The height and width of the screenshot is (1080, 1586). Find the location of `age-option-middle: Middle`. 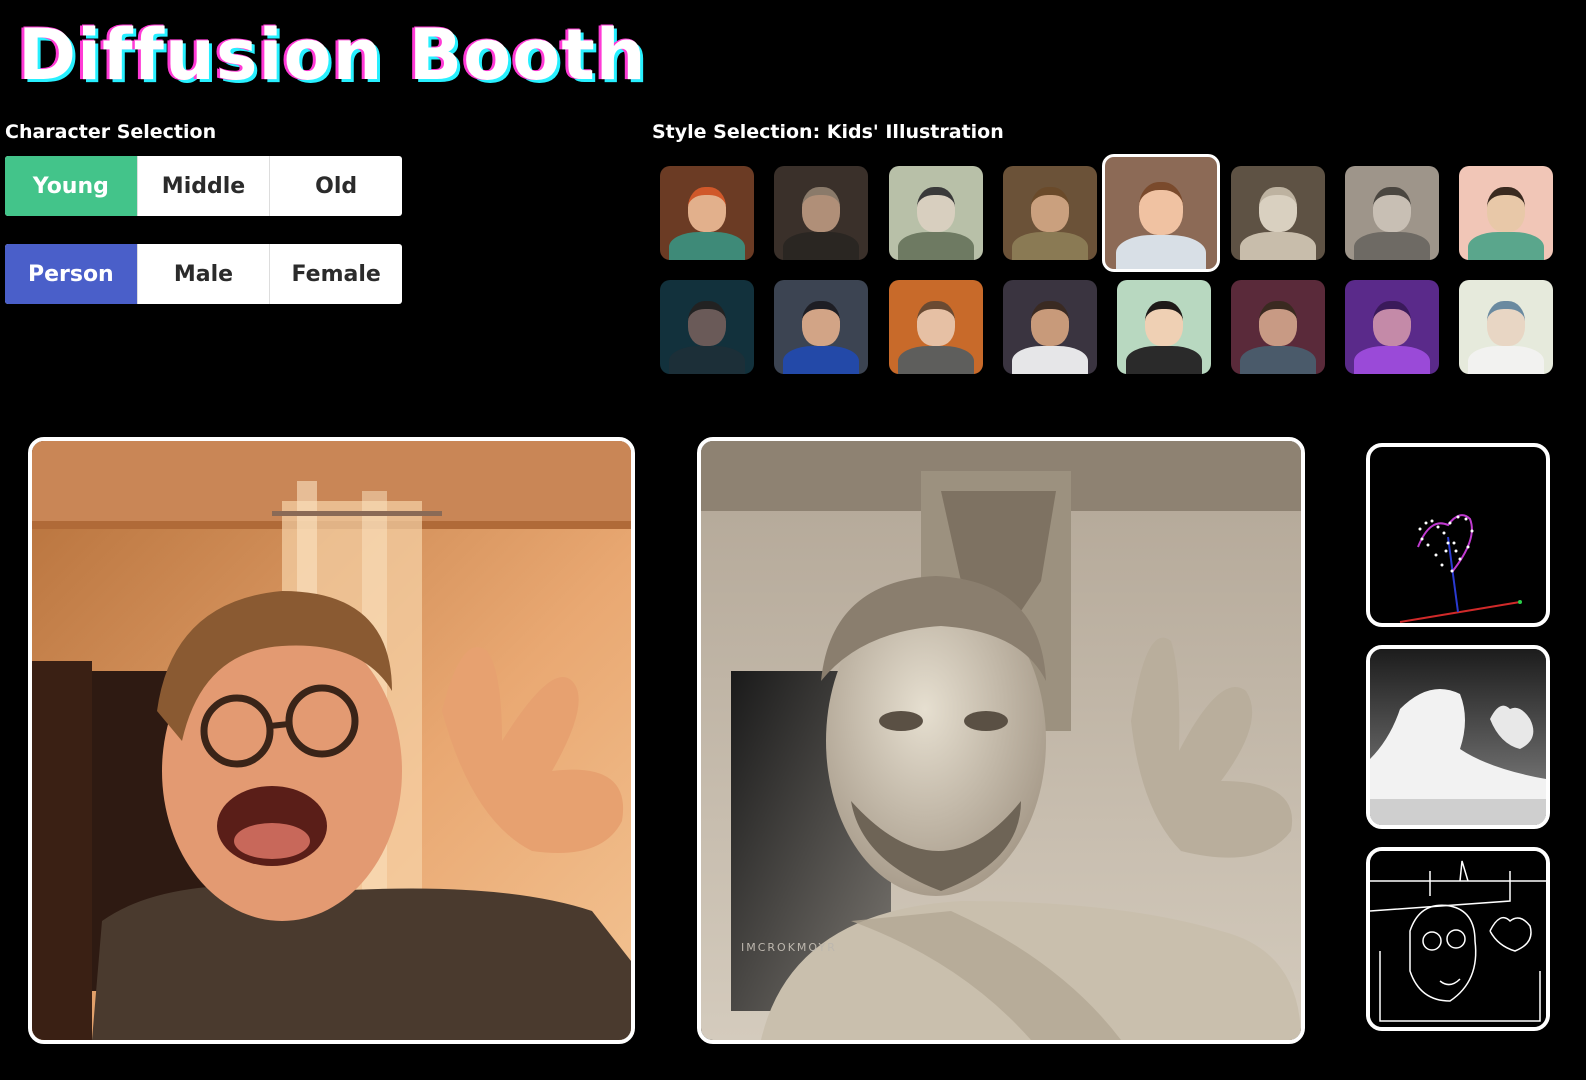

age-option-middle: Middle is located at coordinates (203, 186).